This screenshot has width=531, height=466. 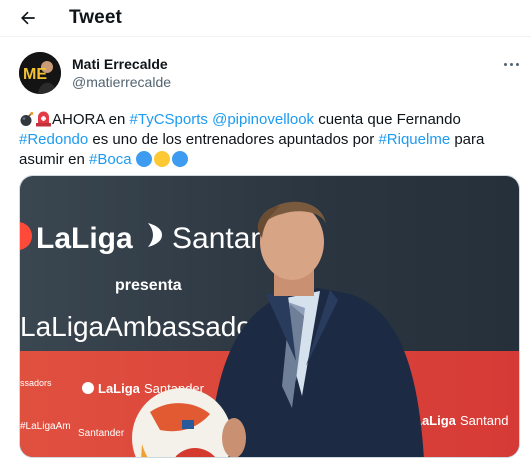 What do you see at coordinates (234, 437) in the screenshot?
I see `hand` at bounding box center [234, 437].